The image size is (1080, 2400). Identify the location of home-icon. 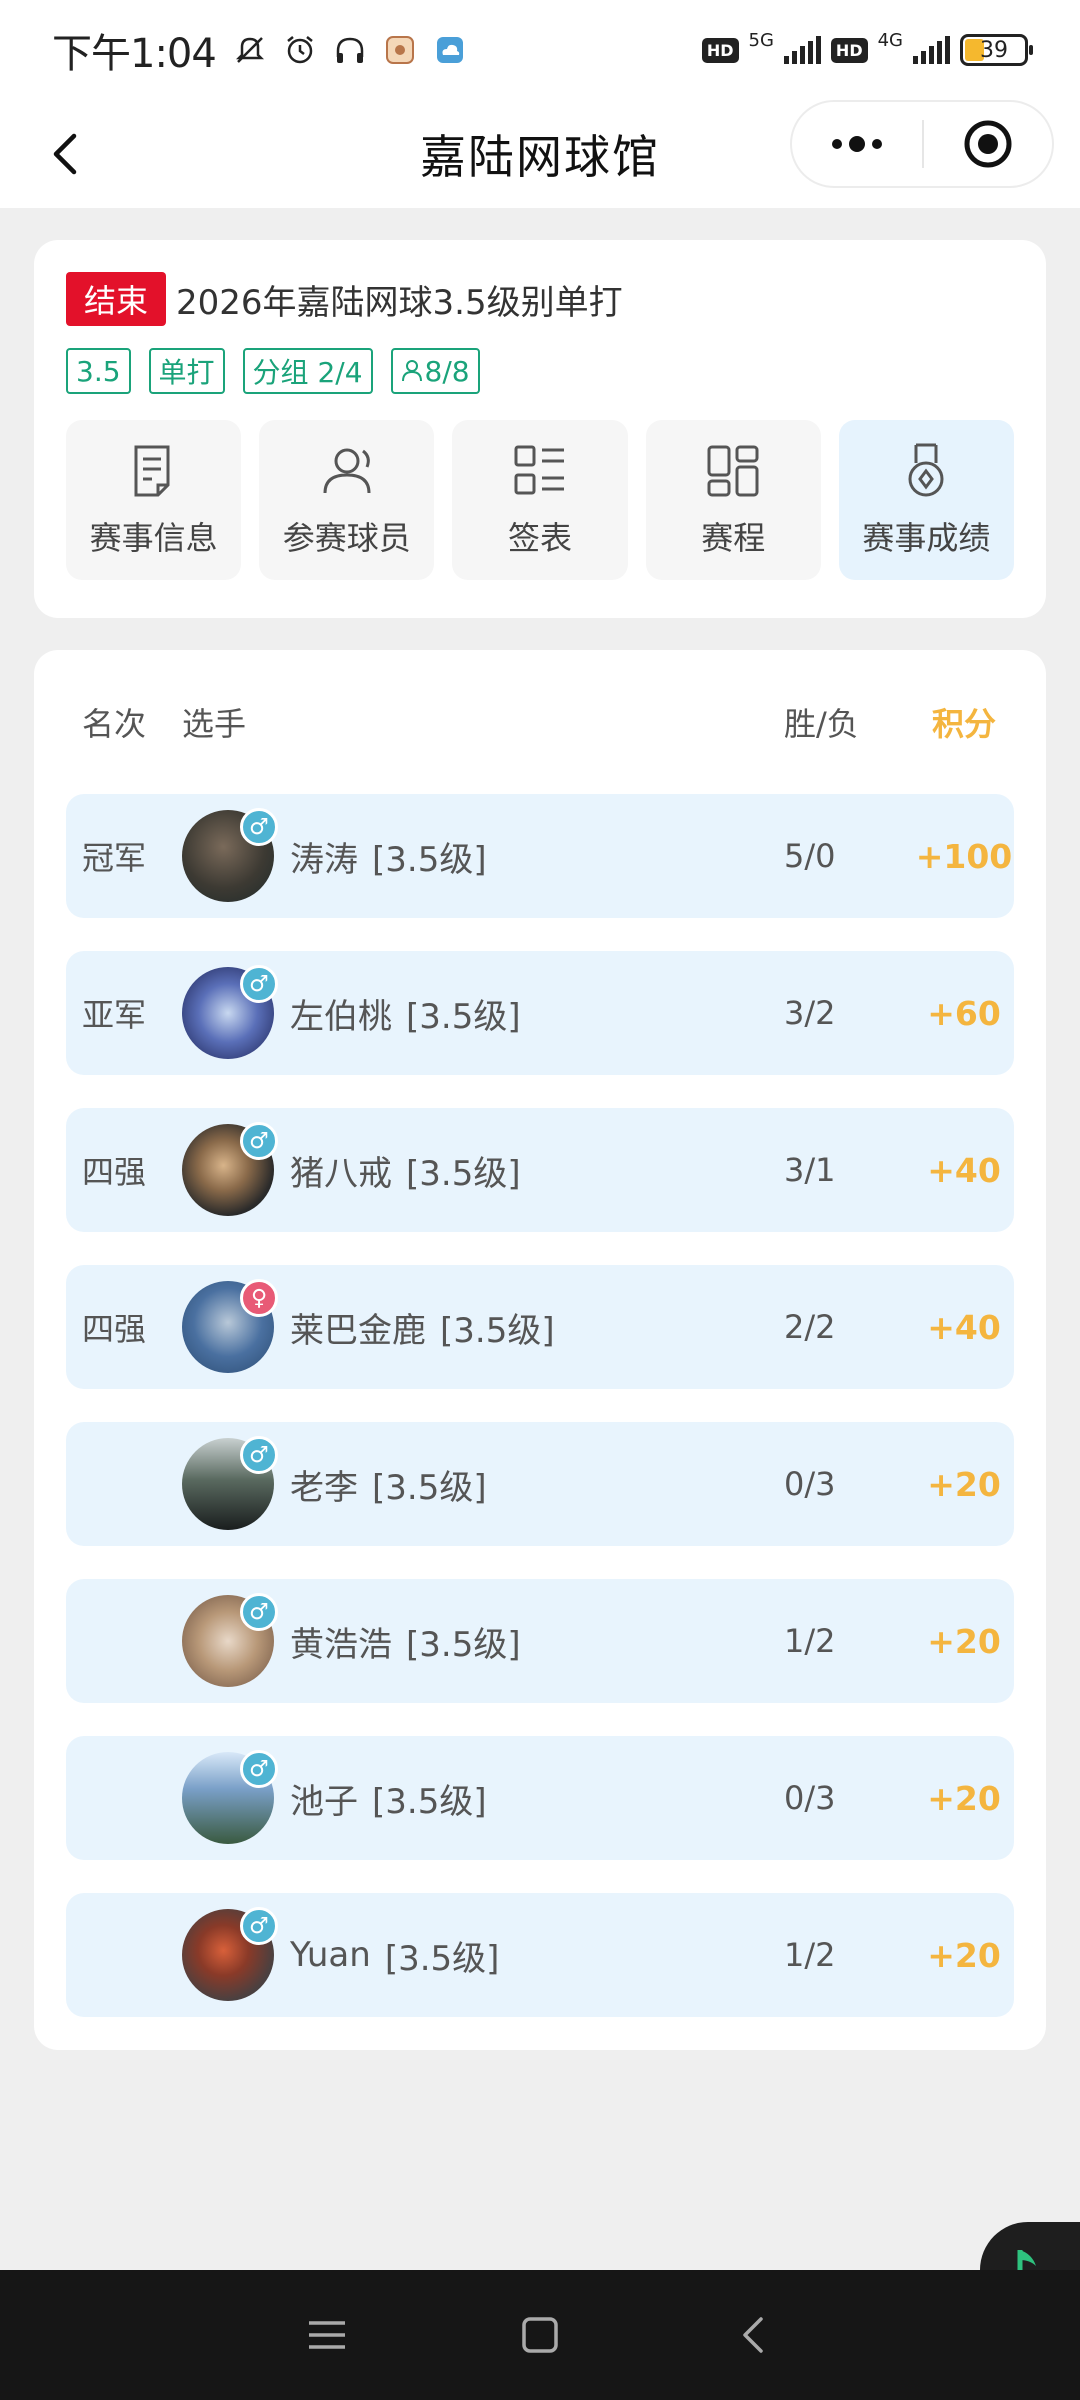
(540, 2335).